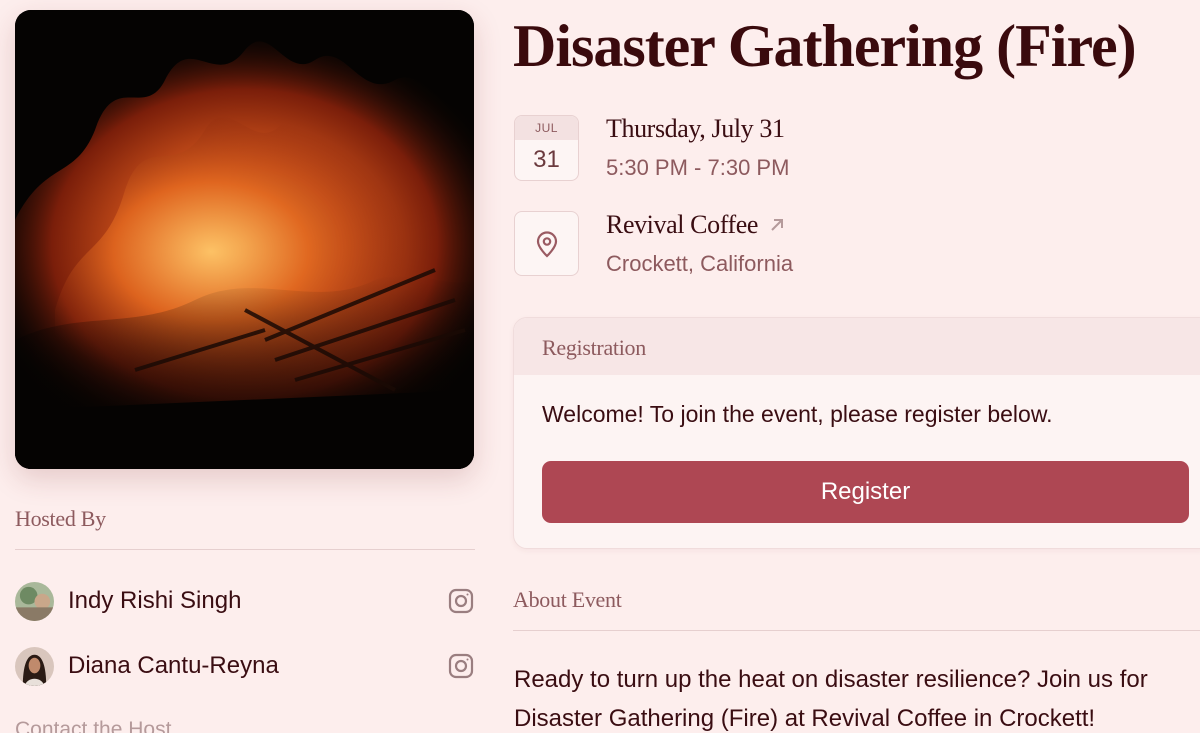 The height and width of the screenshot is (733, 1200). What do you see at coordinates (567, 599) in the screenshot?
I see `about-event-label: About Event` at bounding box center [567, 599].